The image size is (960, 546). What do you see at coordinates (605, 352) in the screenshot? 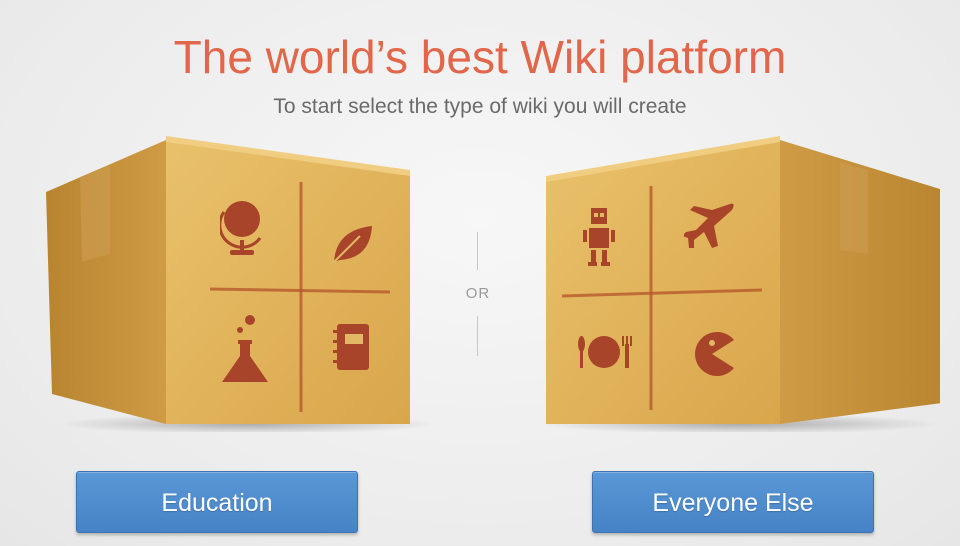
I see `plate-cutlery-icon` at bounding box center [605, 352].